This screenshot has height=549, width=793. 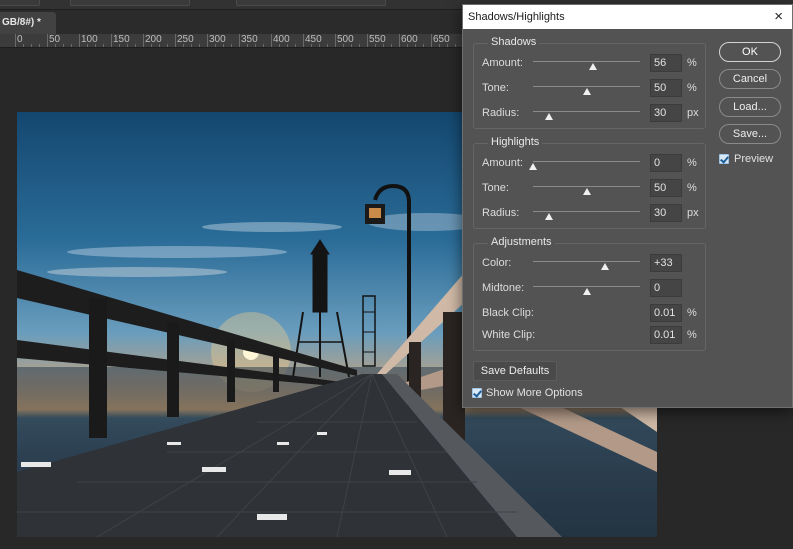 I want to click on black-clip-row: Black Clip: 0.01 %, so click(x=590, y=314).